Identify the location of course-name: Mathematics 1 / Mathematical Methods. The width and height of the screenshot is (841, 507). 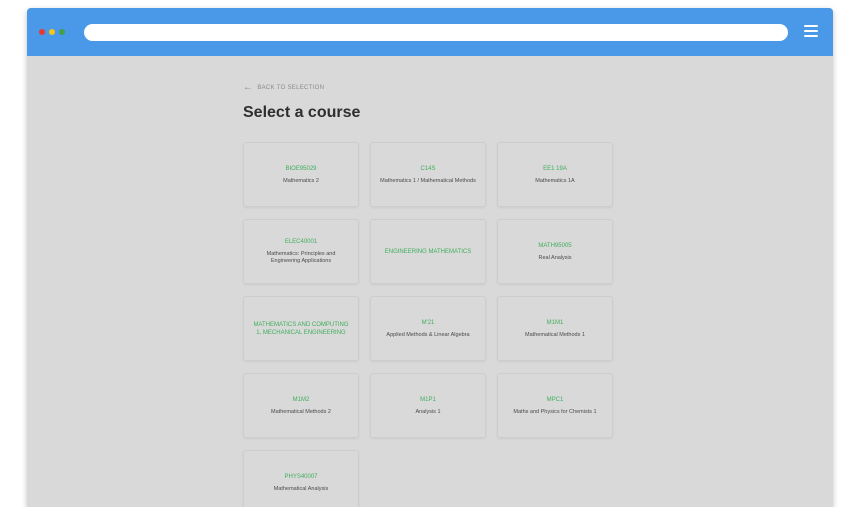
(428, 180).